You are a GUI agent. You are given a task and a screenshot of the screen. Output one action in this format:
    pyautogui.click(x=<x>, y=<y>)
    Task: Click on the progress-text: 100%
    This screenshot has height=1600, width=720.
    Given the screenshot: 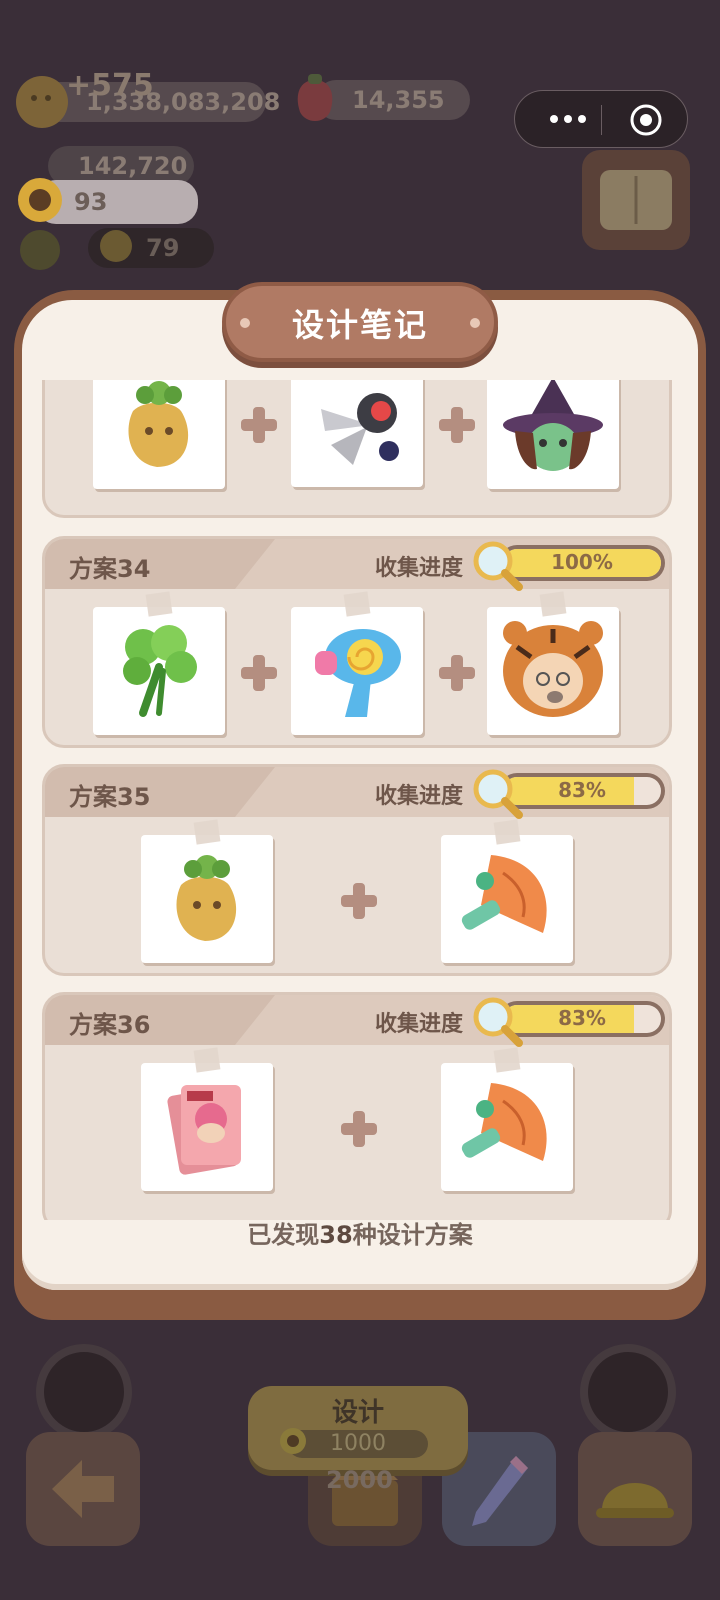 What is the action you would take?
    pyautogui.click(x=582, y=562)
    